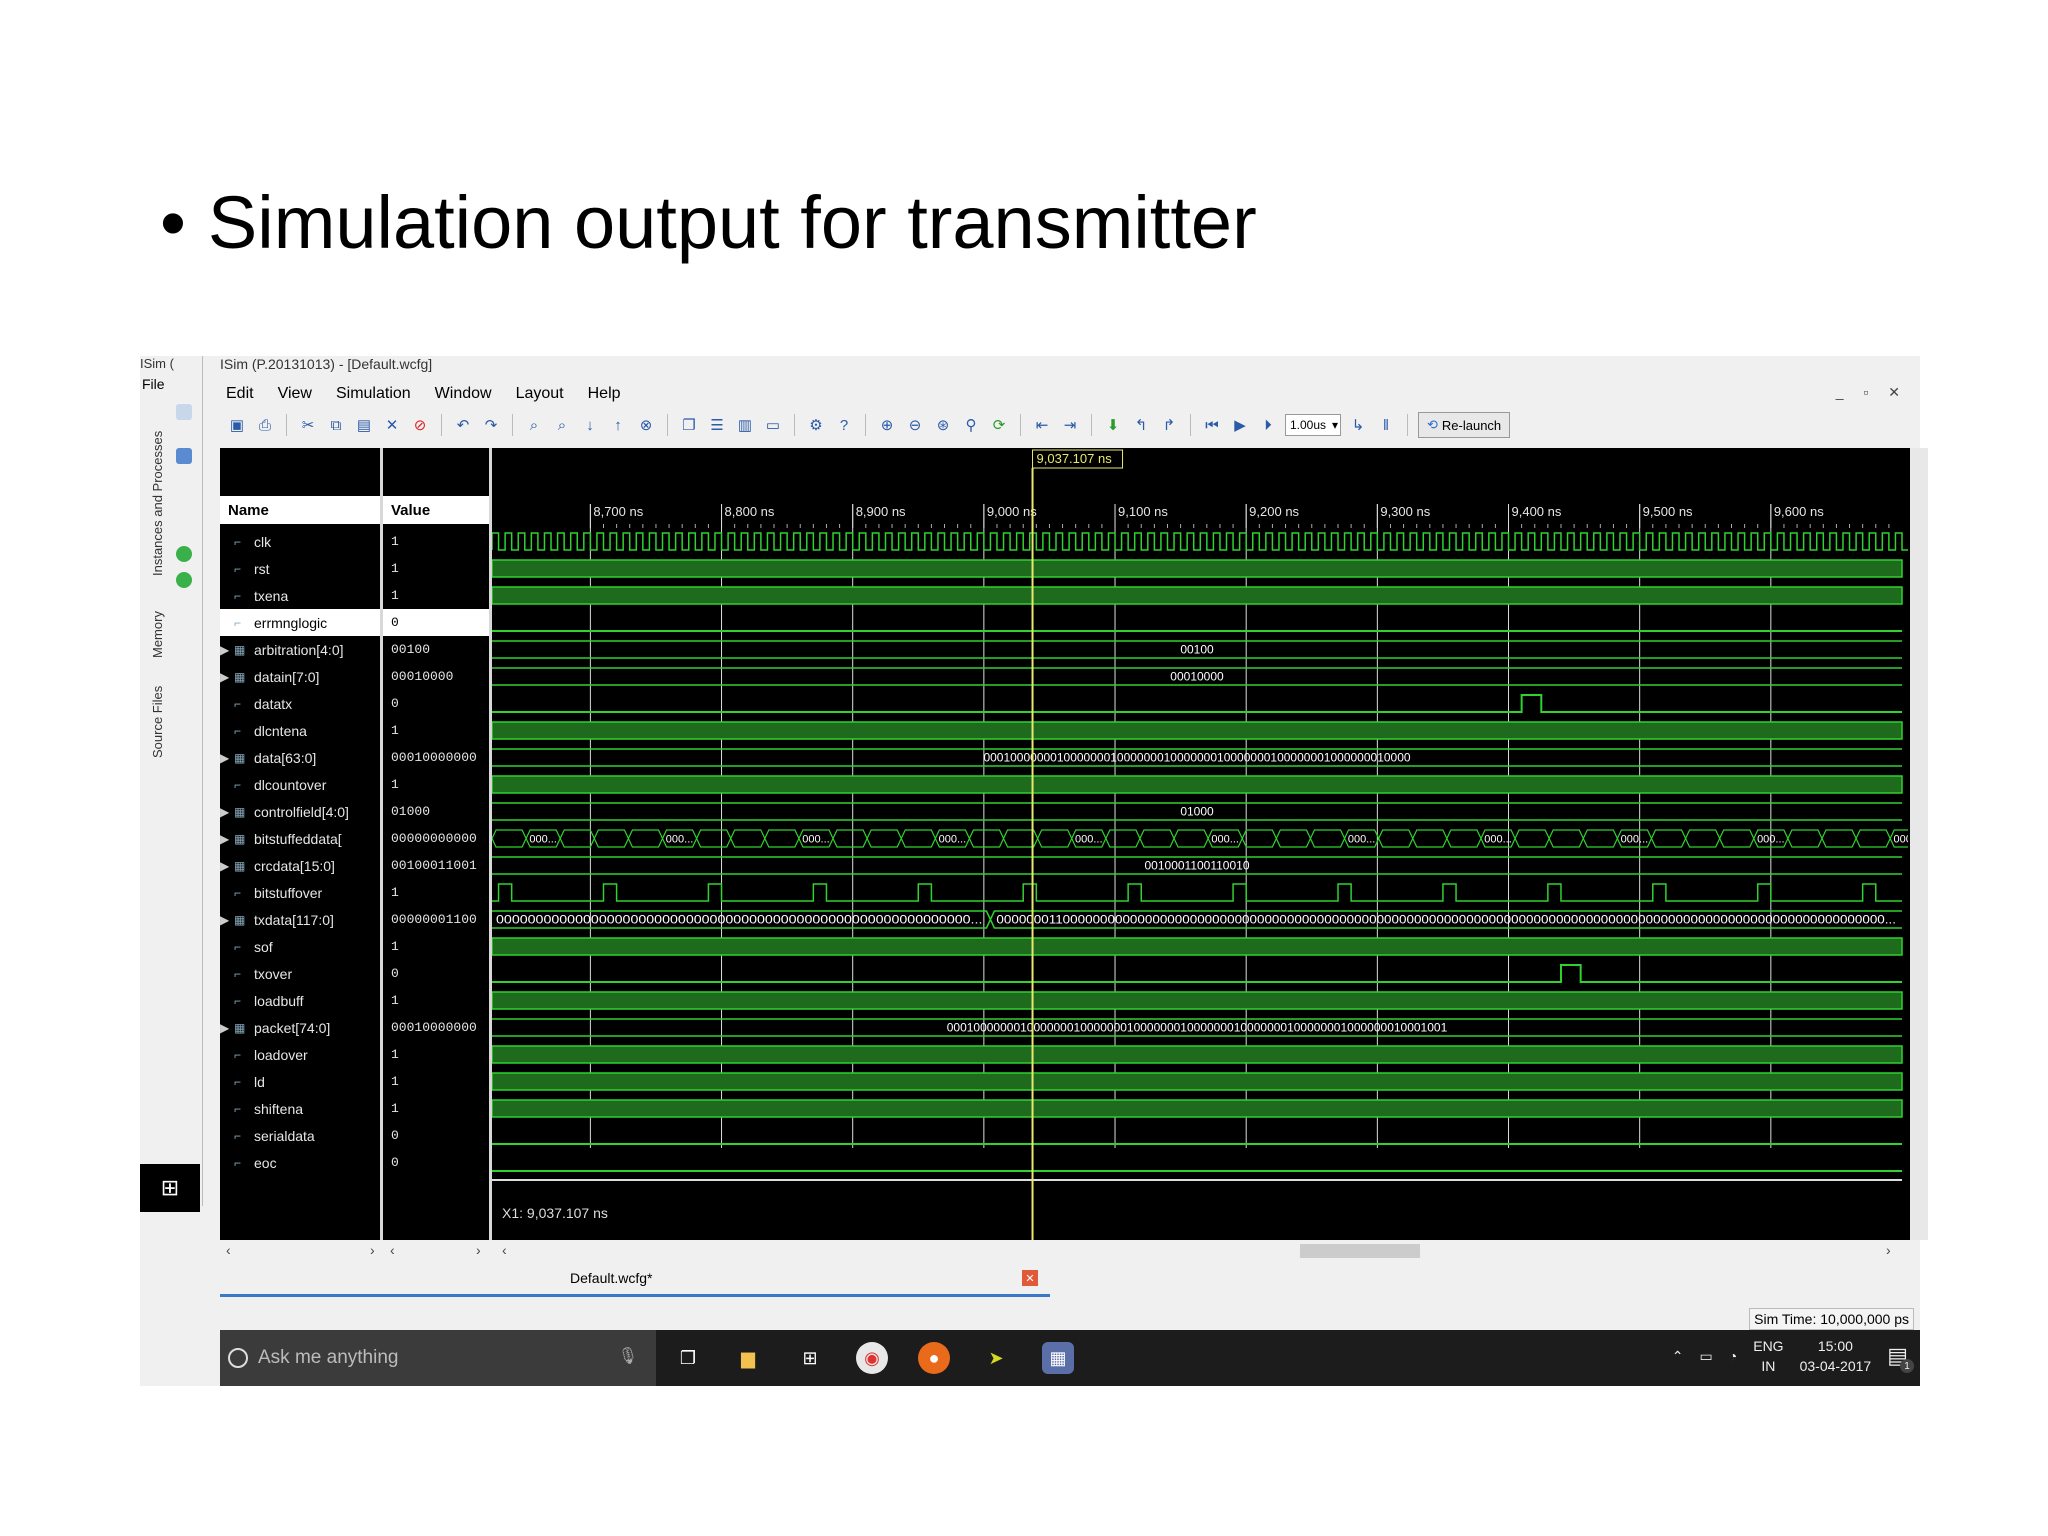  Describe the element at coordinates (1070, 1251) in the screenshot. I see `horizontal-scrollbar: ‹ › ‹ › ‹ ›` at that location.